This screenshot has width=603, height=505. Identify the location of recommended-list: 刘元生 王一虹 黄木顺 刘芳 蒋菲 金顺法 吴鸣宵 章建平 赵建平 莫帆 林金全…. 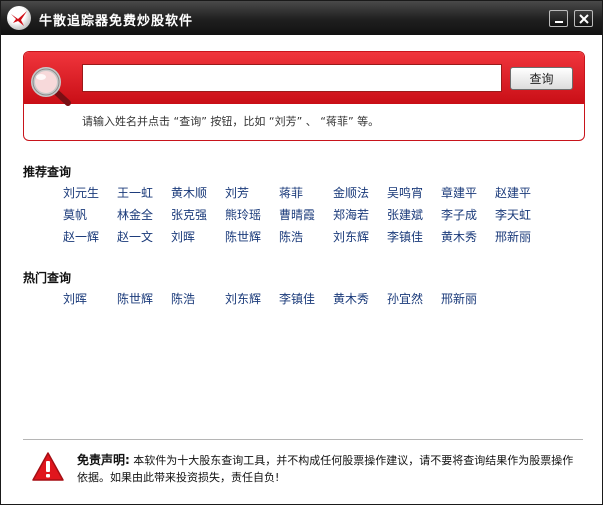
(306, 215).